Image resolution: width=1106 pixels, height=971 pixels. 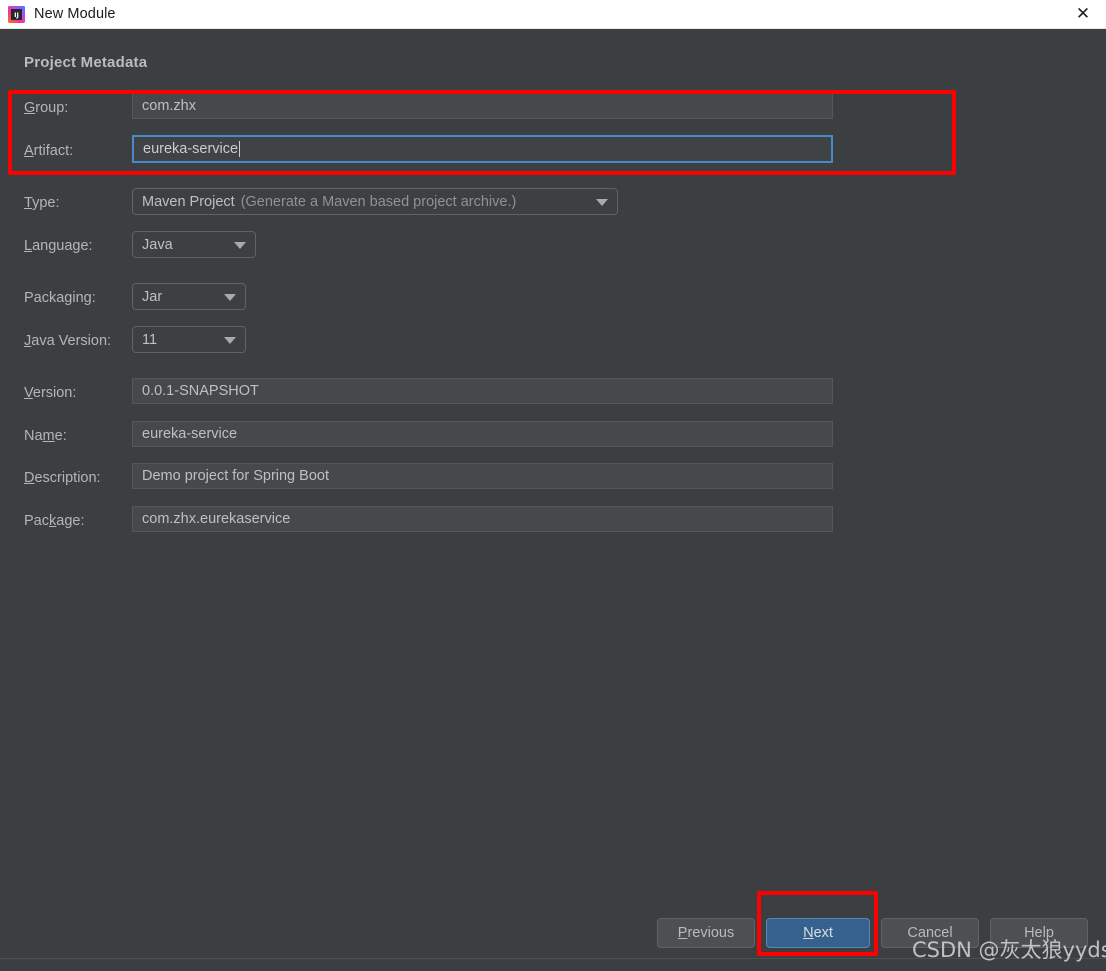 What do you see at coordinates (191, 149) in the screenshot?
I see `artifact-input-value: eureka-service` at bounding box center [191, 149].